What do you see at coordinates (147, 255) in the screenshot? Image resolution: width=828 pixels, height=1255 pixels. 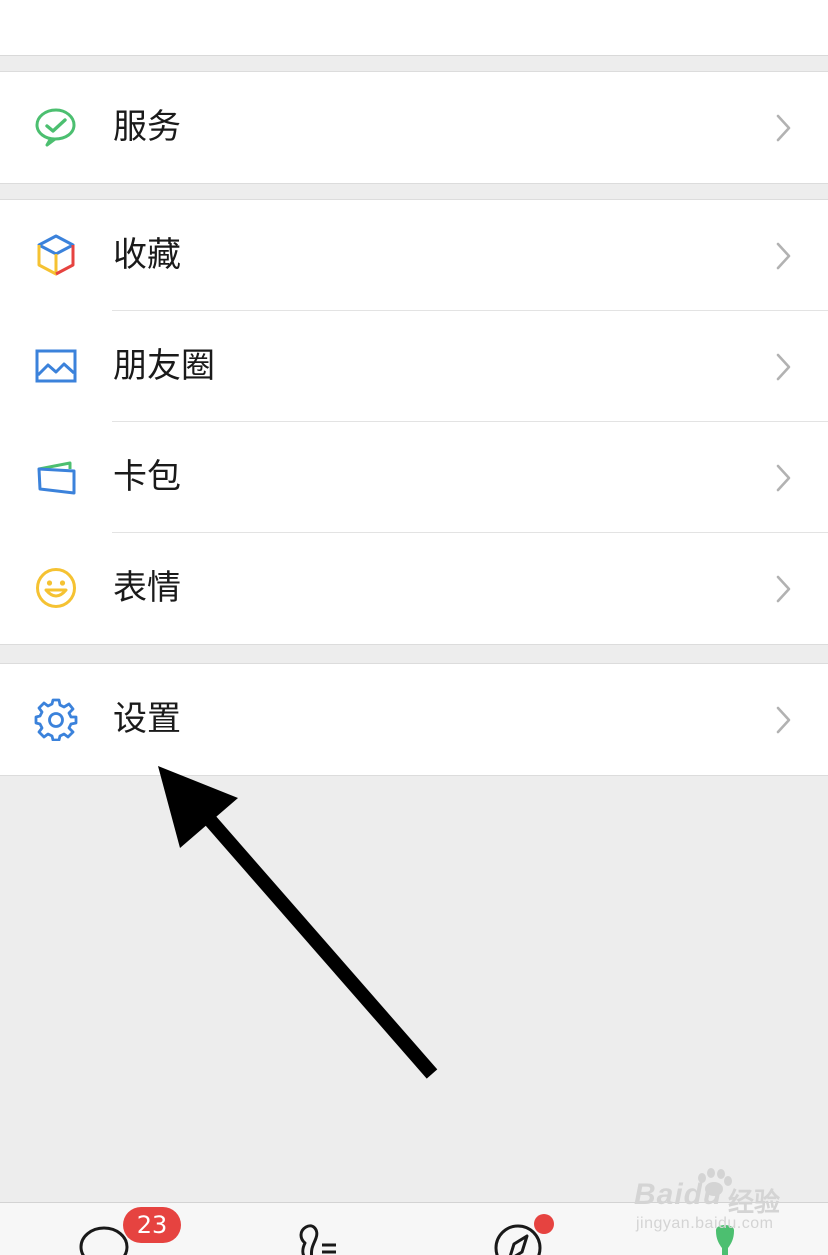 I see `menu-item-label: 收藏` at bounding box center [147, 255].